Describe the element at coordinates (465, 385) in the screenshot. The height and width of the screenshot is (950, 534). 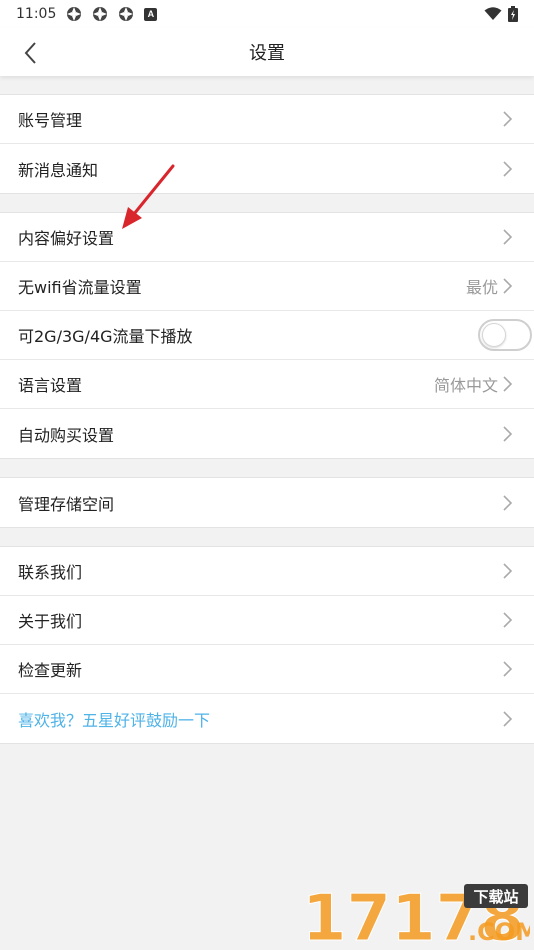
I see `row-value: 简体中文` at that location.